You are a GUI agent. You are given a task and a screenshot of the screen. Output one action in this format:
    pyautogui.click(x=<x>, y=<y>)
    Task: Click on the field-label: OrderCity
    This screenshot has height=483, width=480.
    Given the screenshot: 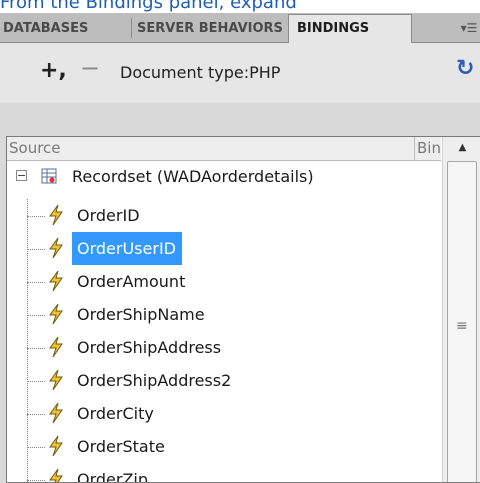 What is the action you would take?
    pyautogui.click(x=115, y=413)
    